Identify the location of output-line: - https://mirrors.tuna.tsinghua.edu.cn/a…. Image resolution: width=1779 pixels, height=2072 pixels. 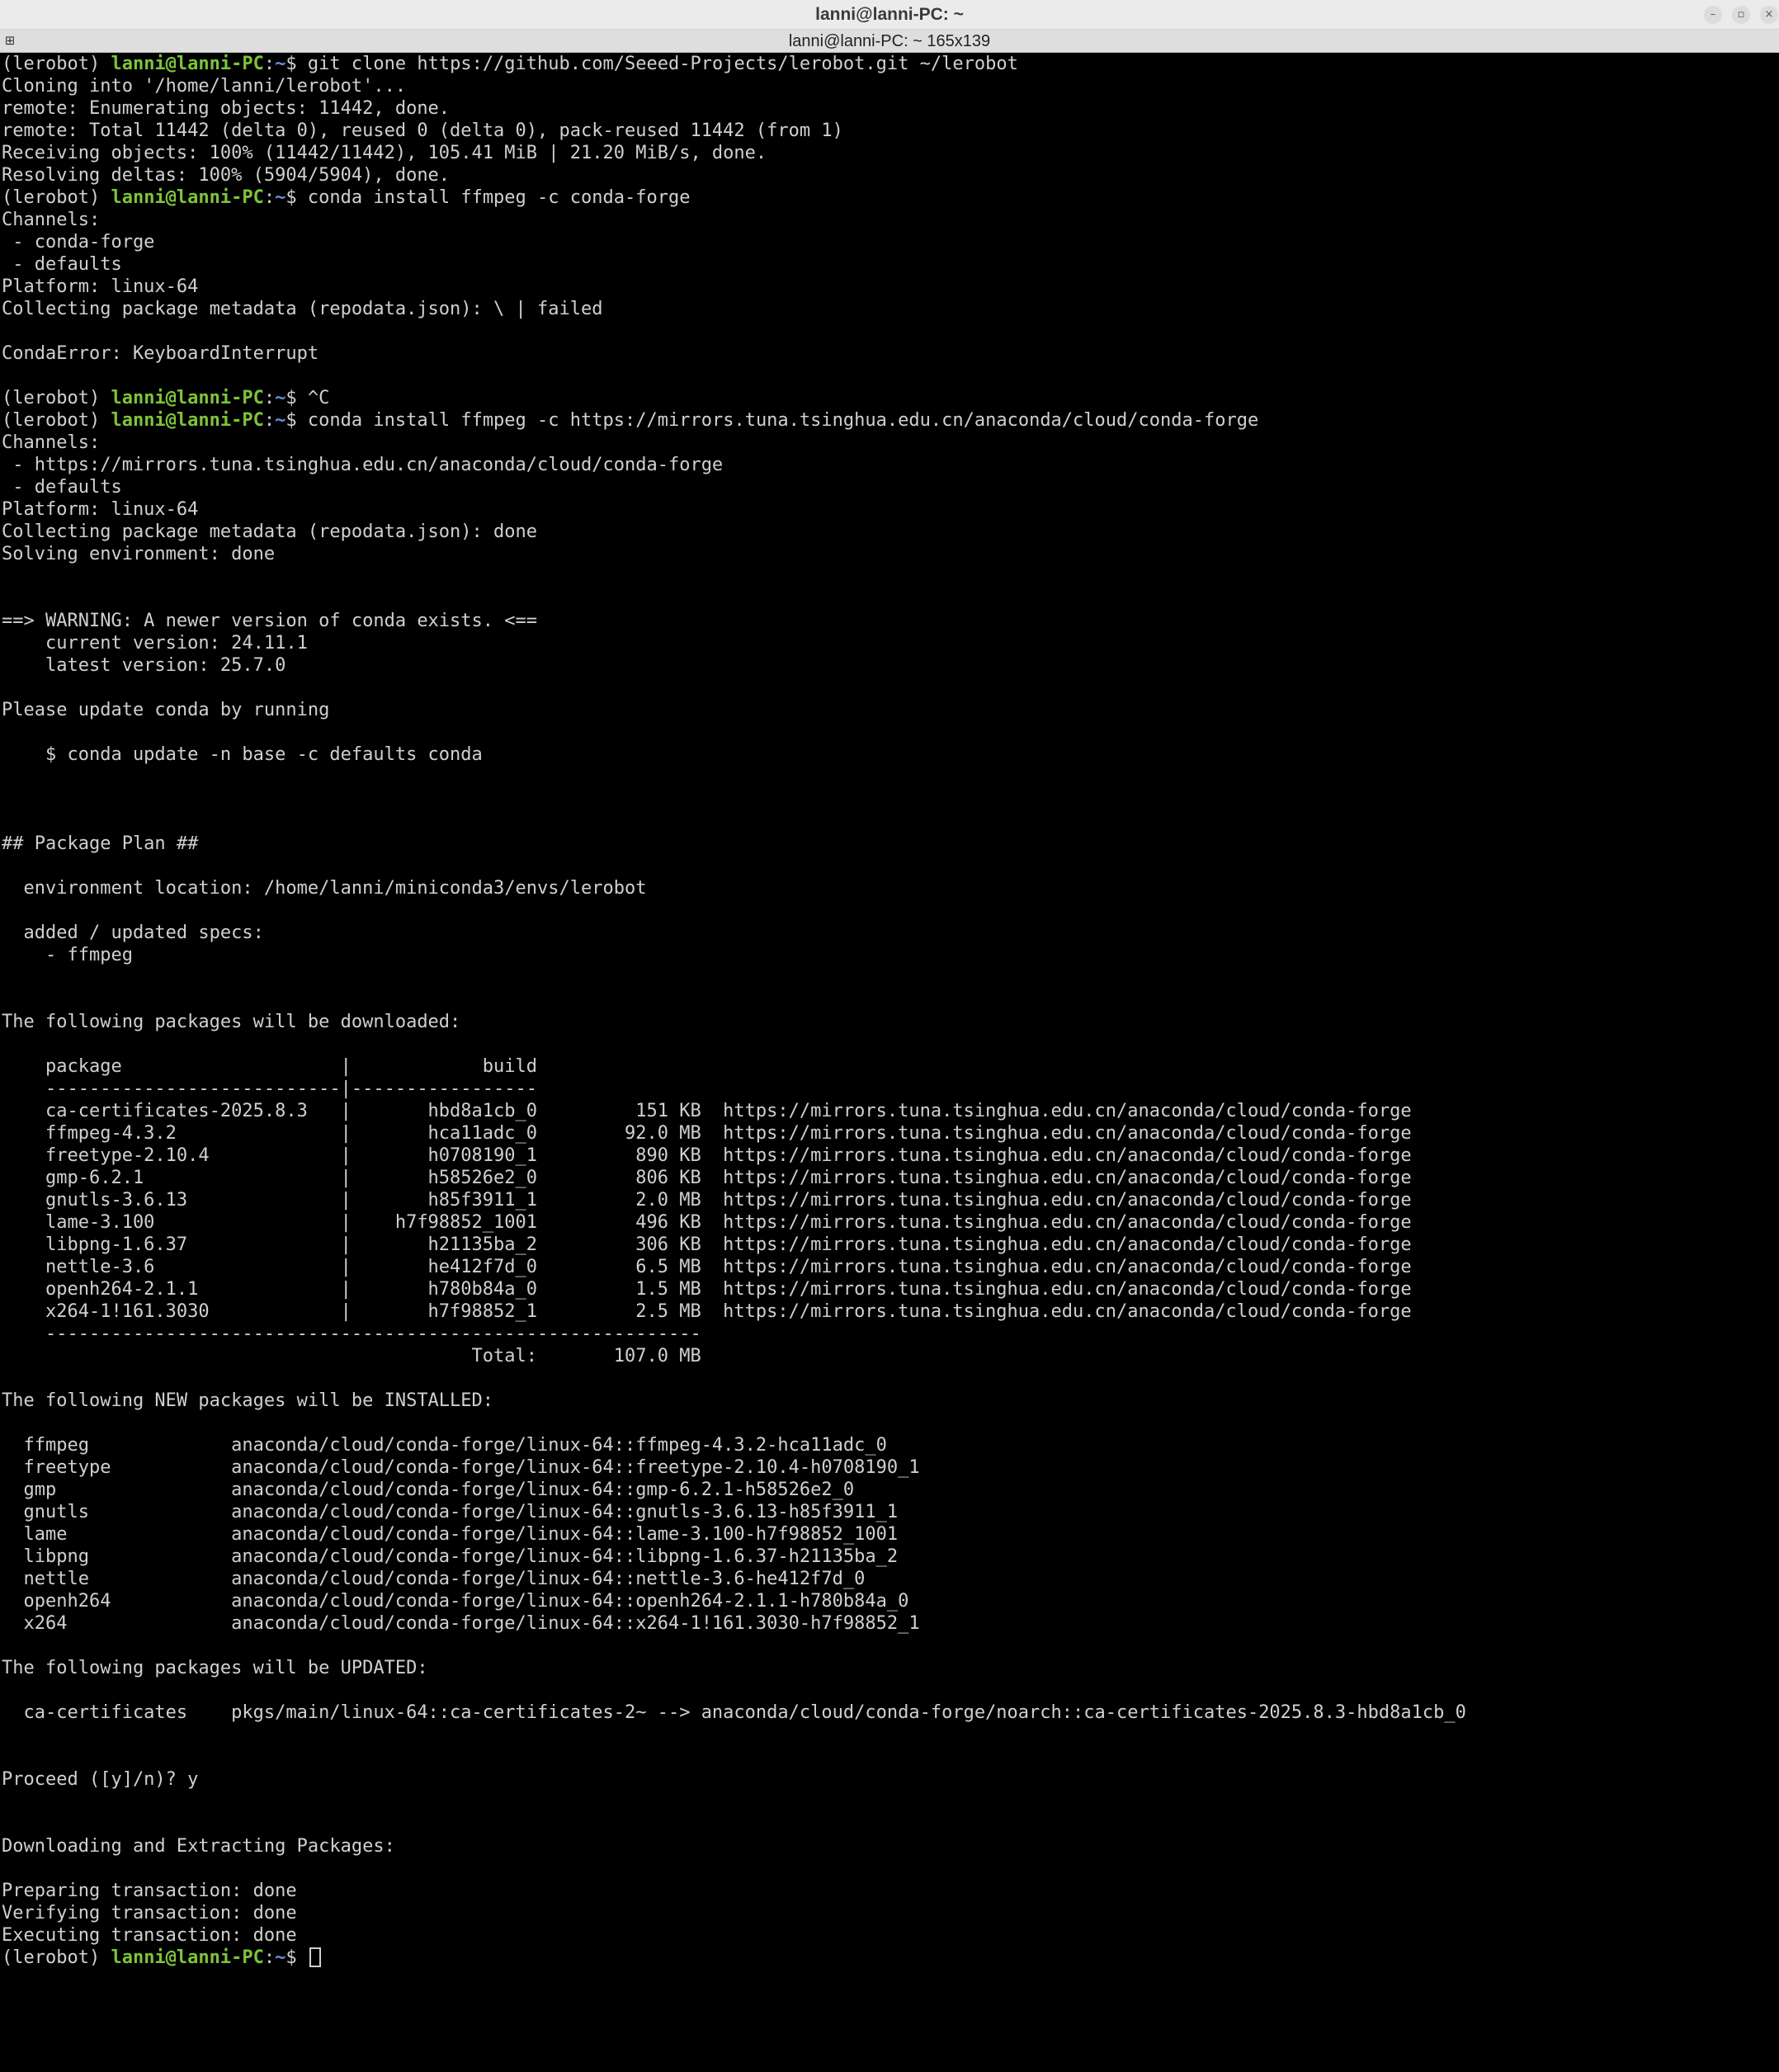
(363, 465).